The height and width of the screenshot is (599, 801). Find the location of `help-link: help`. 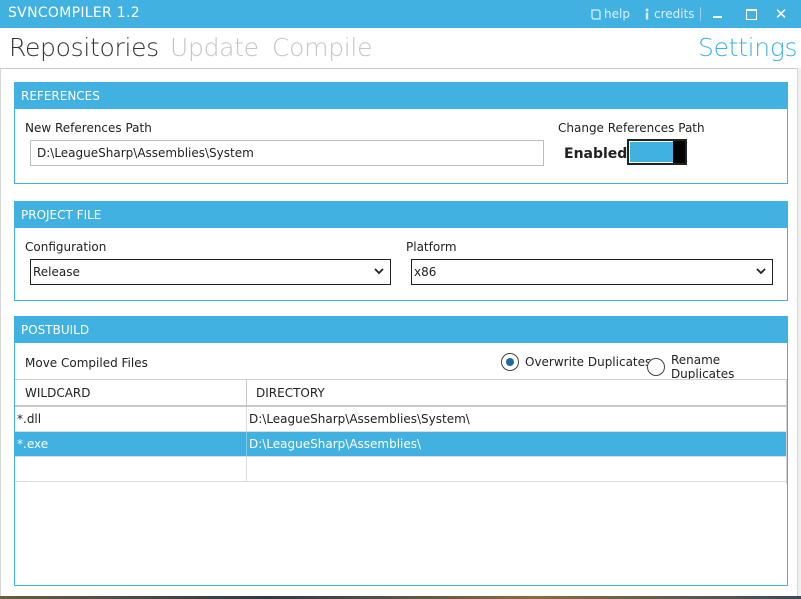

help-link: help is located at coordinates (610, 14).